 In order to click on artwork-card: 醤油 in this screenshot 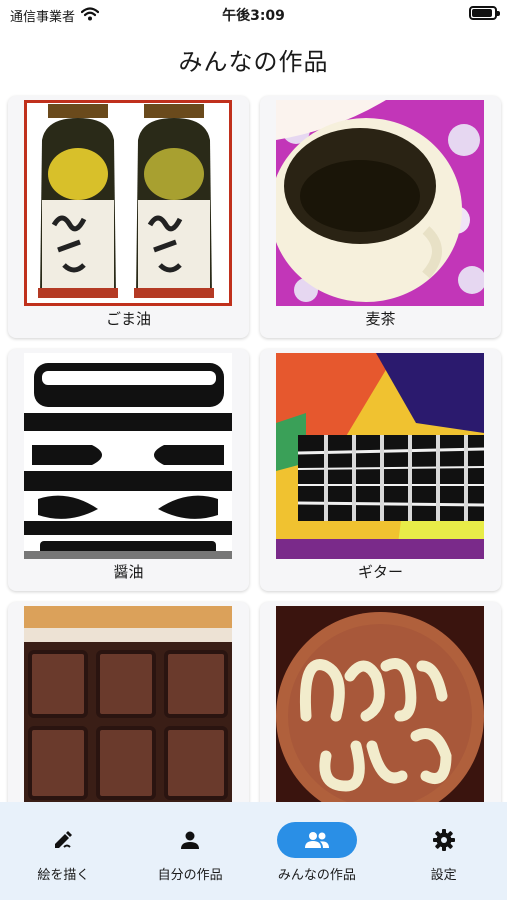, I will do `click(128, 470)`.